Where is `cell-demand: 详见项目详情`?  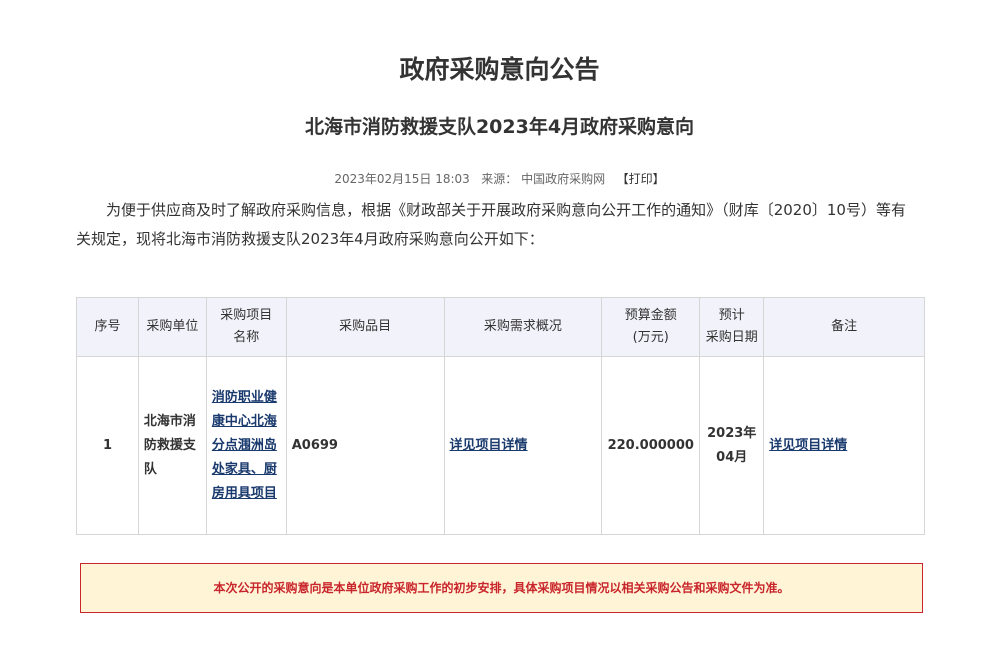 cell-demand: 详见项目详情 is located at coordinates (523, 445).